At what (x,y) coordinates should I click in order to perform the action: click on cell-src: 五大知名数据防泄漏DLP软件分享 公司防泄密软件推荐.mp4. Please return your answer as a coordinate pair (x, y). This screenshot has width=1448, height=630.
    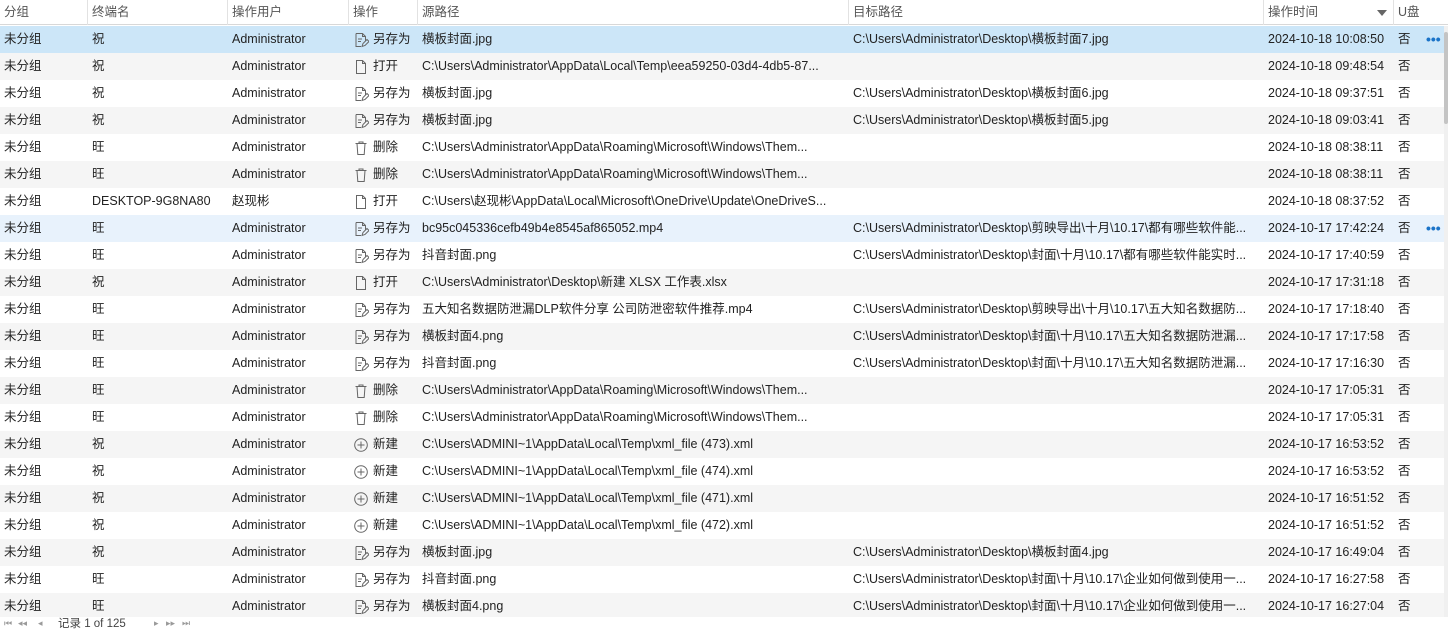
    Looking at the image, I should click on (587, 309).